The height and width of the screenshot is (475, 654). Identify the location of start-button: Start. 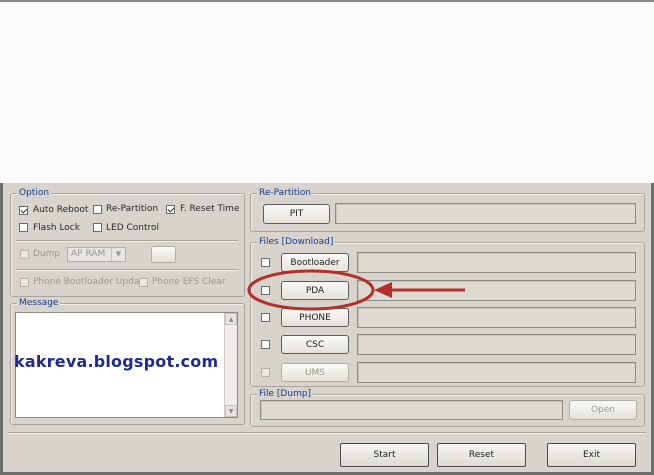
(384, 455).